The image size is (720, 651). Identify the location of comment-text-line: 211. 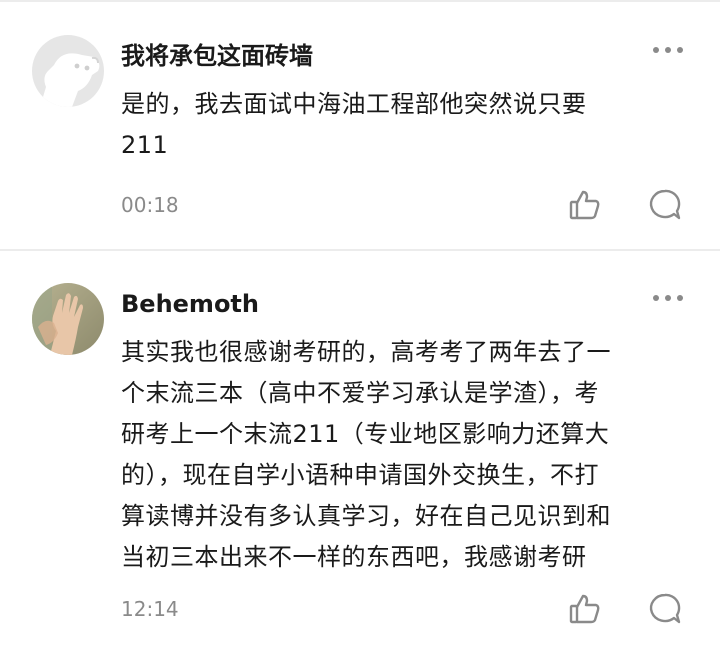
(145, 145).